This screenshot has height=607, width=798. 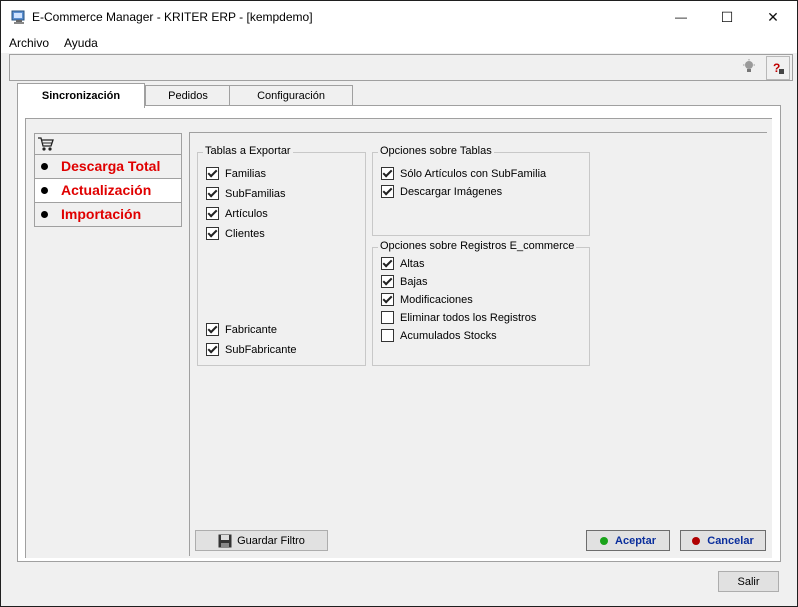 I want to click on minimize-button: —, so click(x=681, y=17).